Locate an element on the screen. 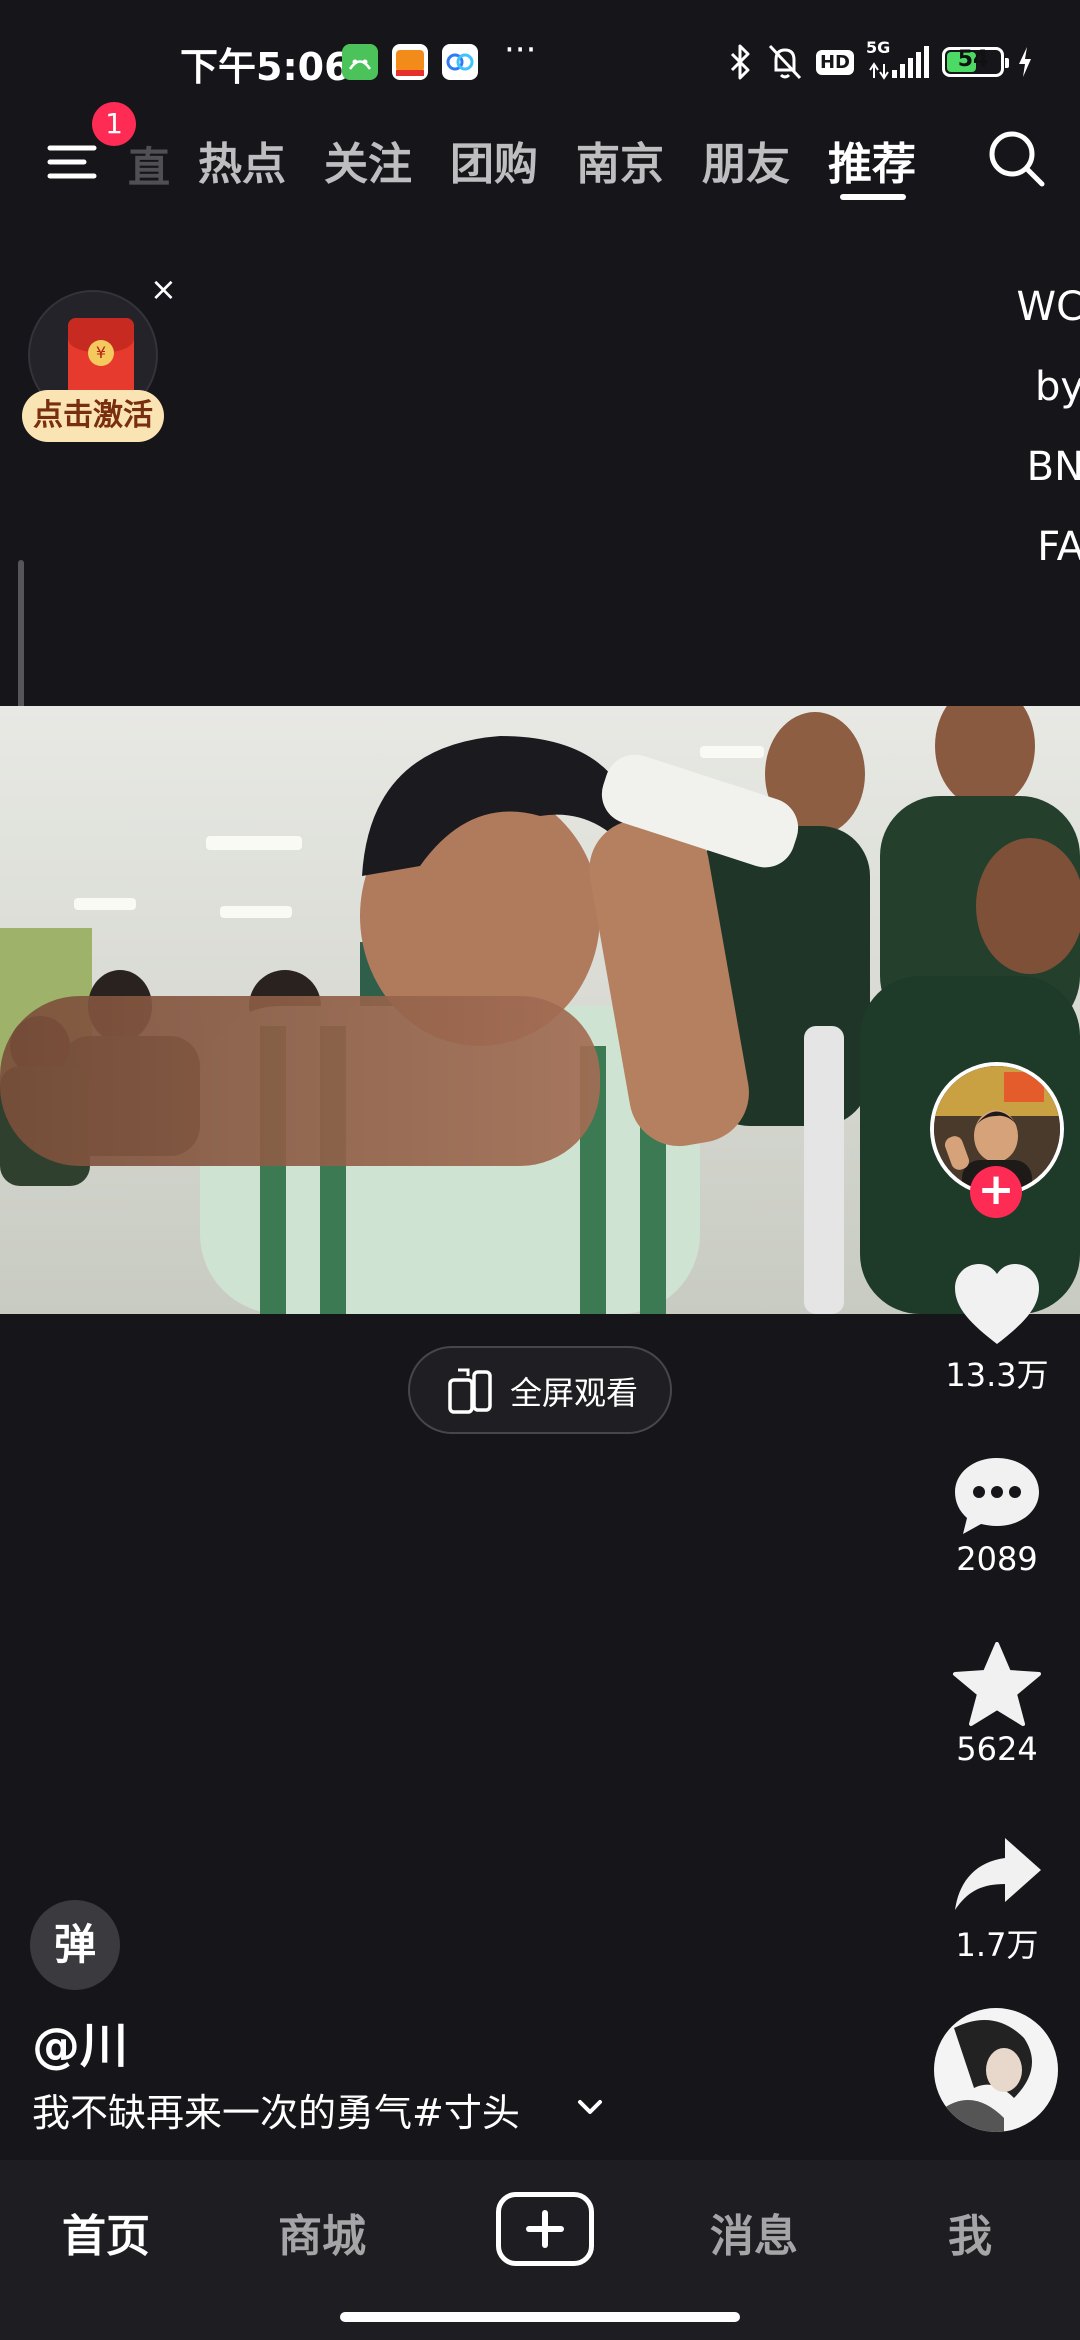 This screenshot has height=2340, width=1080. author-name: @川 is located at coordinates (80, 2041).